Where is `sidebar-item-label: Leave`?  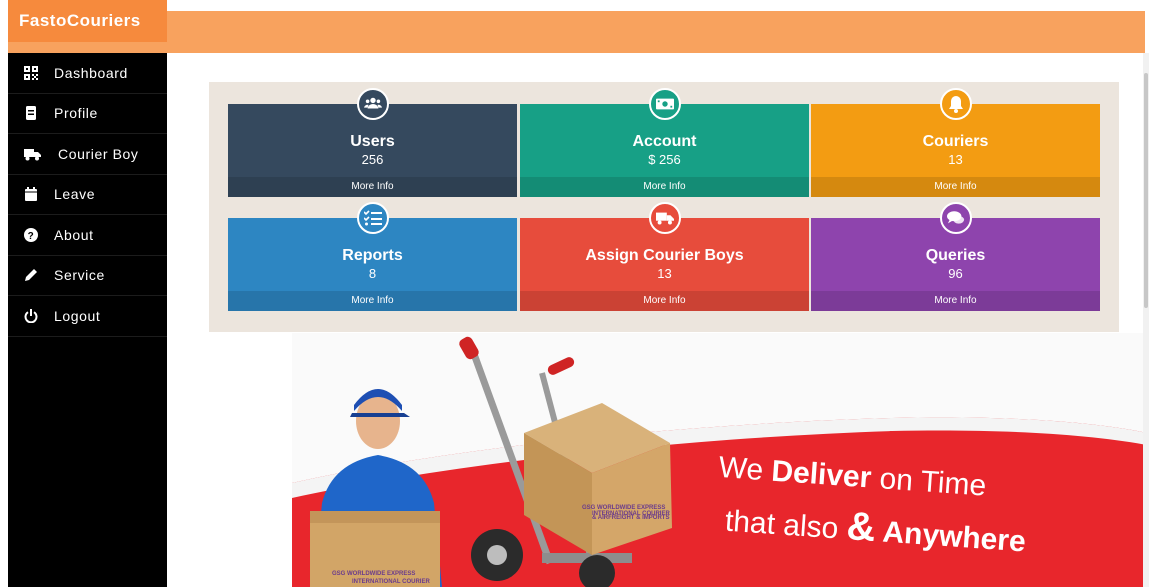
sidebar-item-label: Leave is located at coordinates (75, 194).